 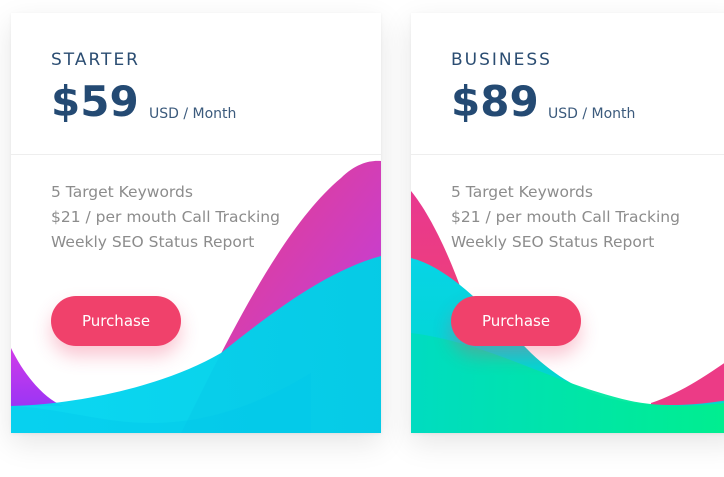 What do you see at coordinates (95, 101) in the screenshot?
I see `plan-price: $59` at bounding box center [95, 101].